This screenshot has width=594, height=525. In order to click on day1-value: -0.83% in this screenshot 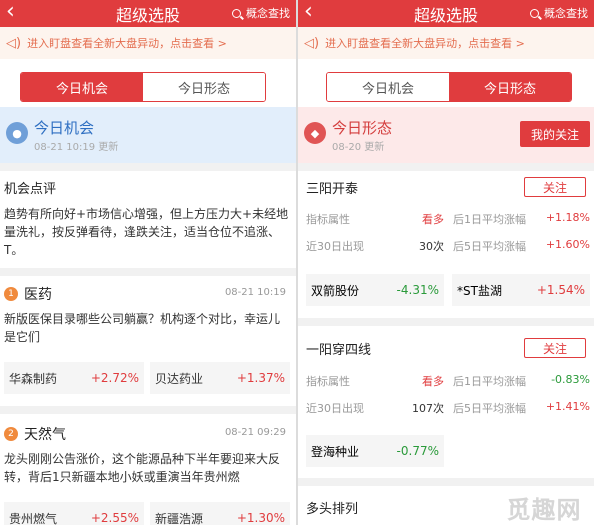, I will do `click(570, 379)`.